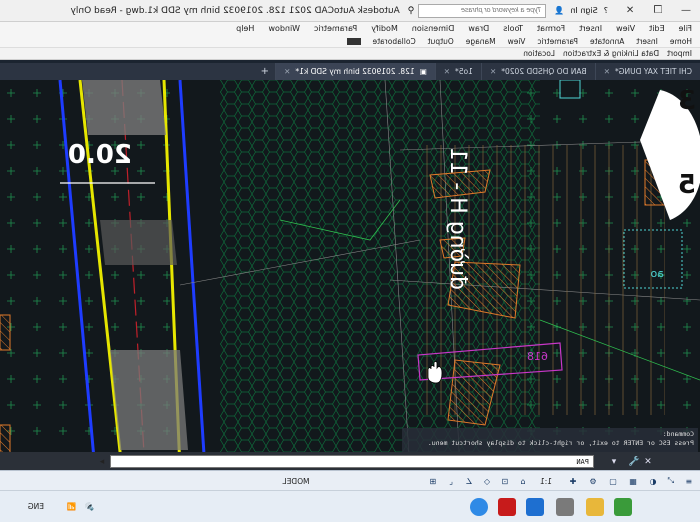 The image size is (700, 522). What do you see at coordinates (633, 481) in the screenshot?
I see `hardware-accel-icon: ▦` at bounding box center [633, 481].